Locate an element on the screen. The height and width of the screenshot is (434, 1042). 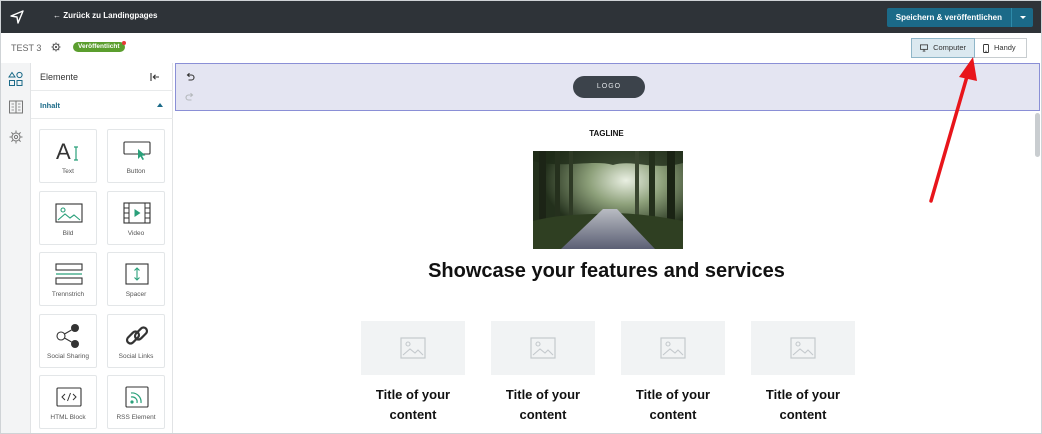
device-toggle: Computer Handy is located at coordinates (969, 48).